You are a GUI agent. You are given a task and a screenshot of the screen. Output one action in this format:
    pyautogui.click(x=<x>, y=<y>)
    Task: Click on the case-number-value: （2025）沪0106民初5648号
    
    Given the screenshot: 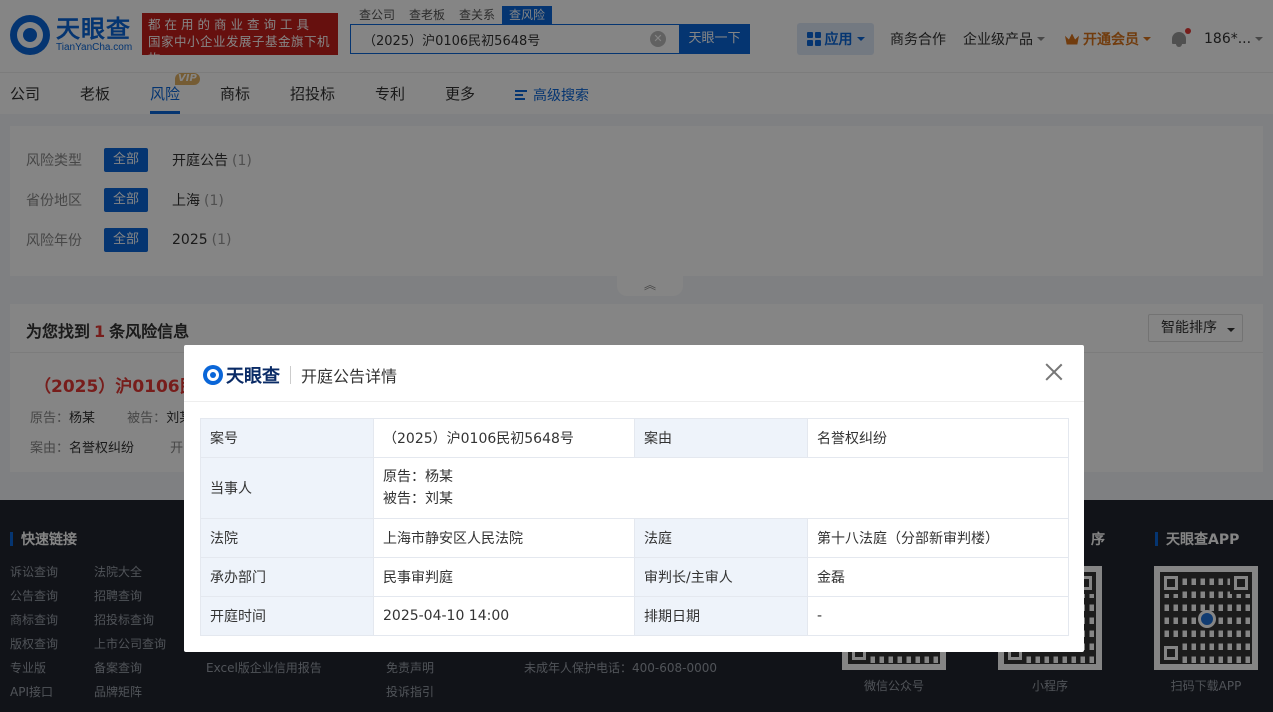 What is the action you would take?
    pyautogui.click(x=504, y=438)
    